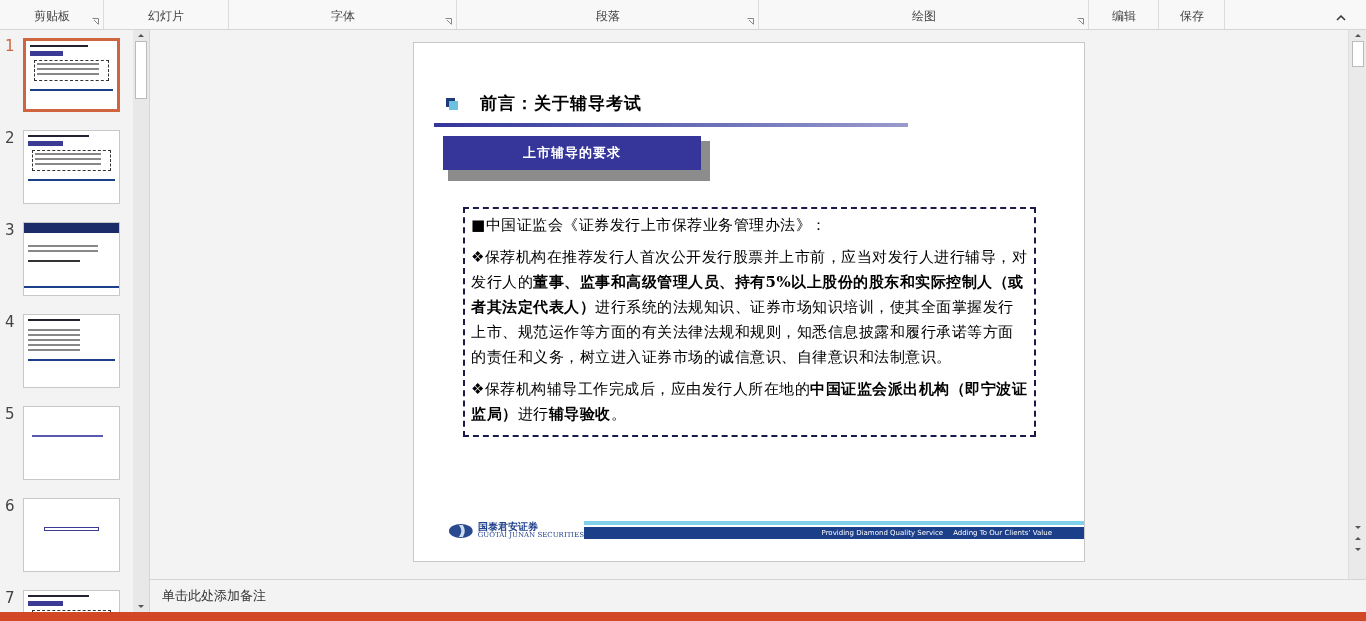 This screenshot has height=621, width=1366. I want to click on slide-number: 3, so click(10, 230).